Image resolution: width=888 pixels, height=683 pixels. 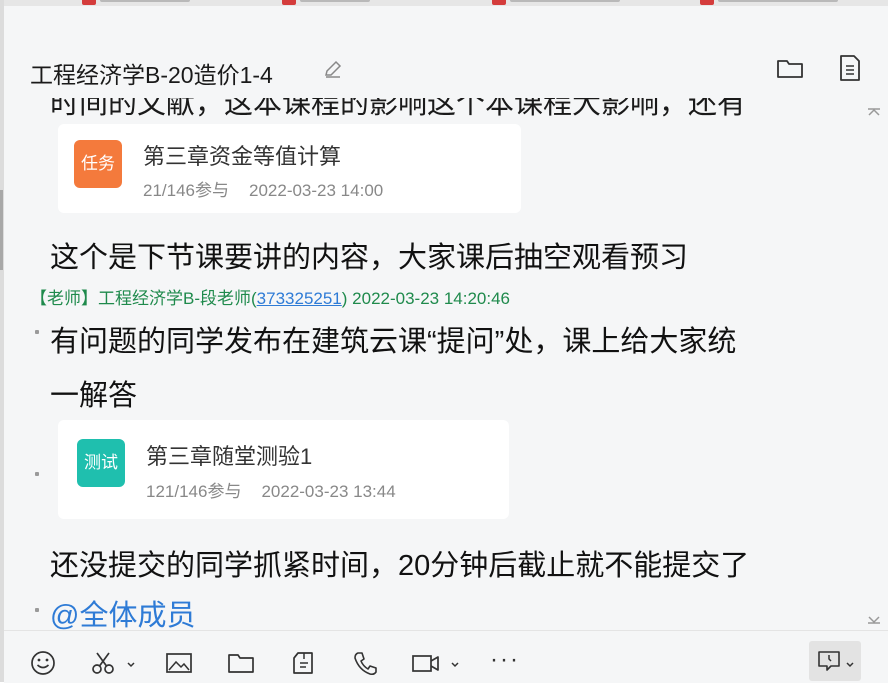 I want to click on image-icon, so click(x=179, y=663).